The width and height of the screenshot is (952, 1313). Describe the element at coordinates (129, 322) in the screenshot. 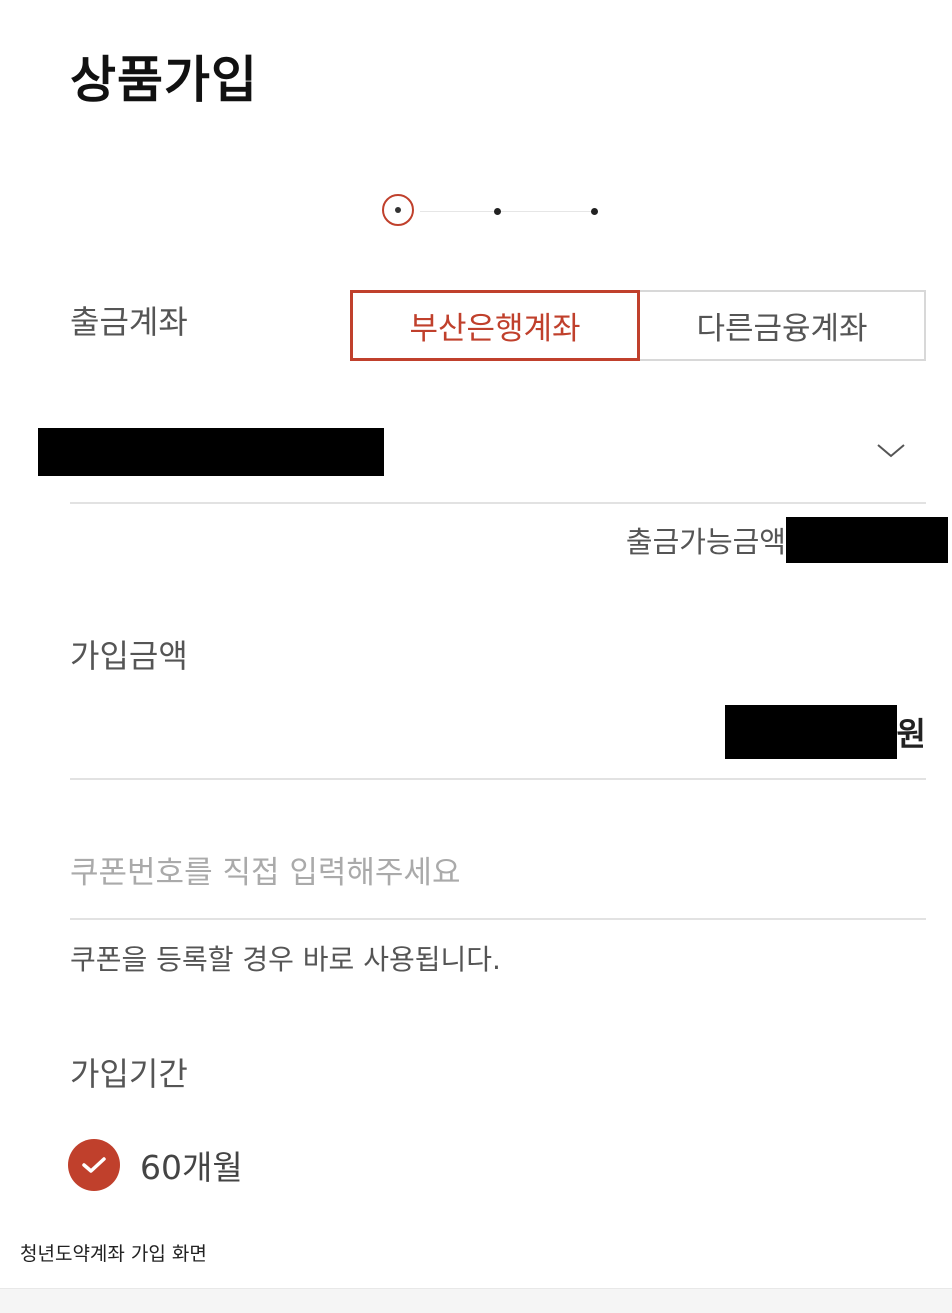

I see `withdrawal-account-label: 출금계좌` at that location.